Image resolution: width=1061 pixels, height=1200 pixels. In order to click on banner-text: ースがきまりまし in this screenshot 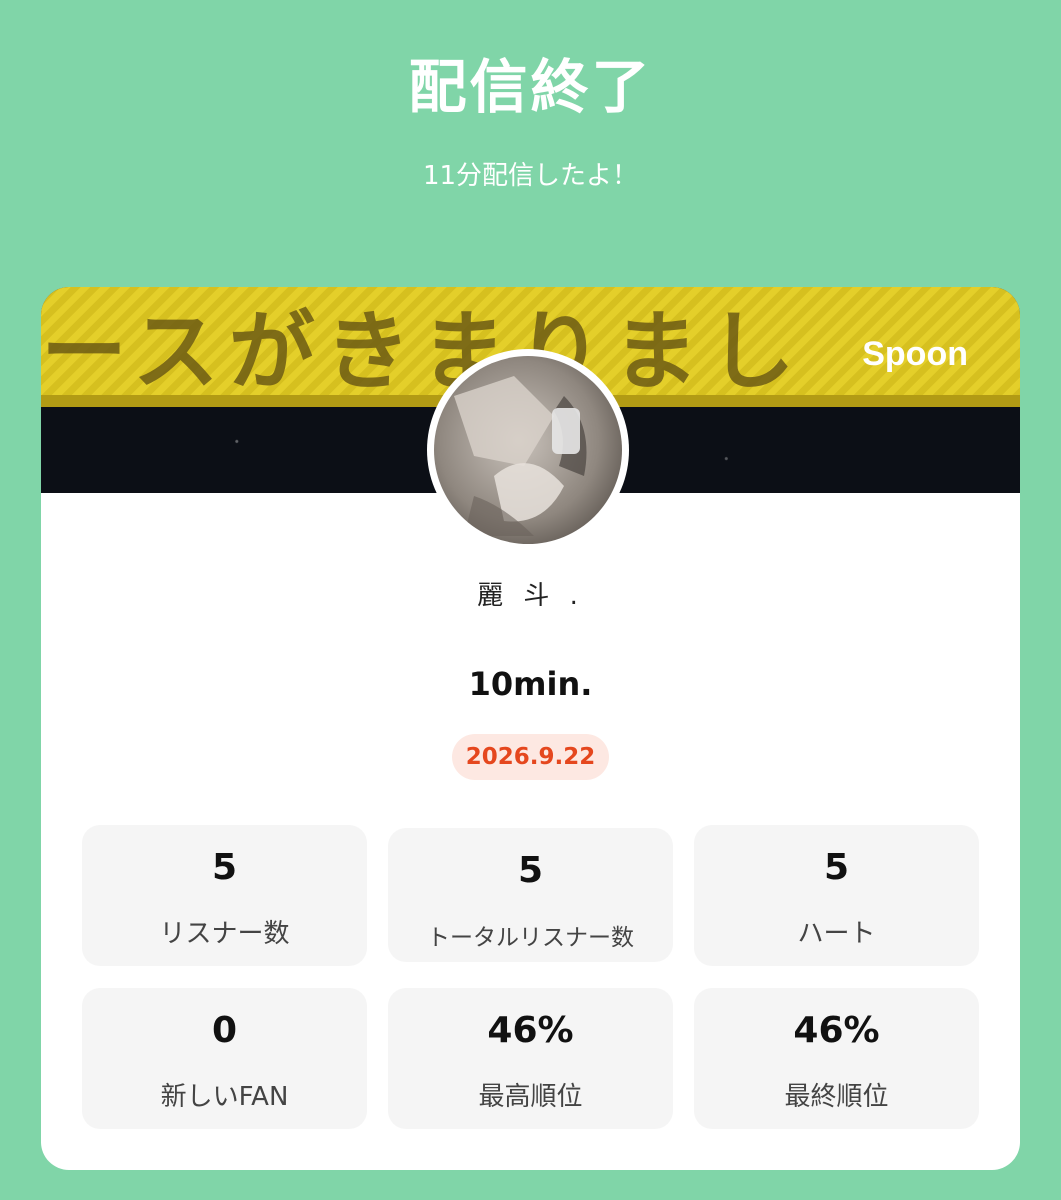, I will do `click(423, 352)`.